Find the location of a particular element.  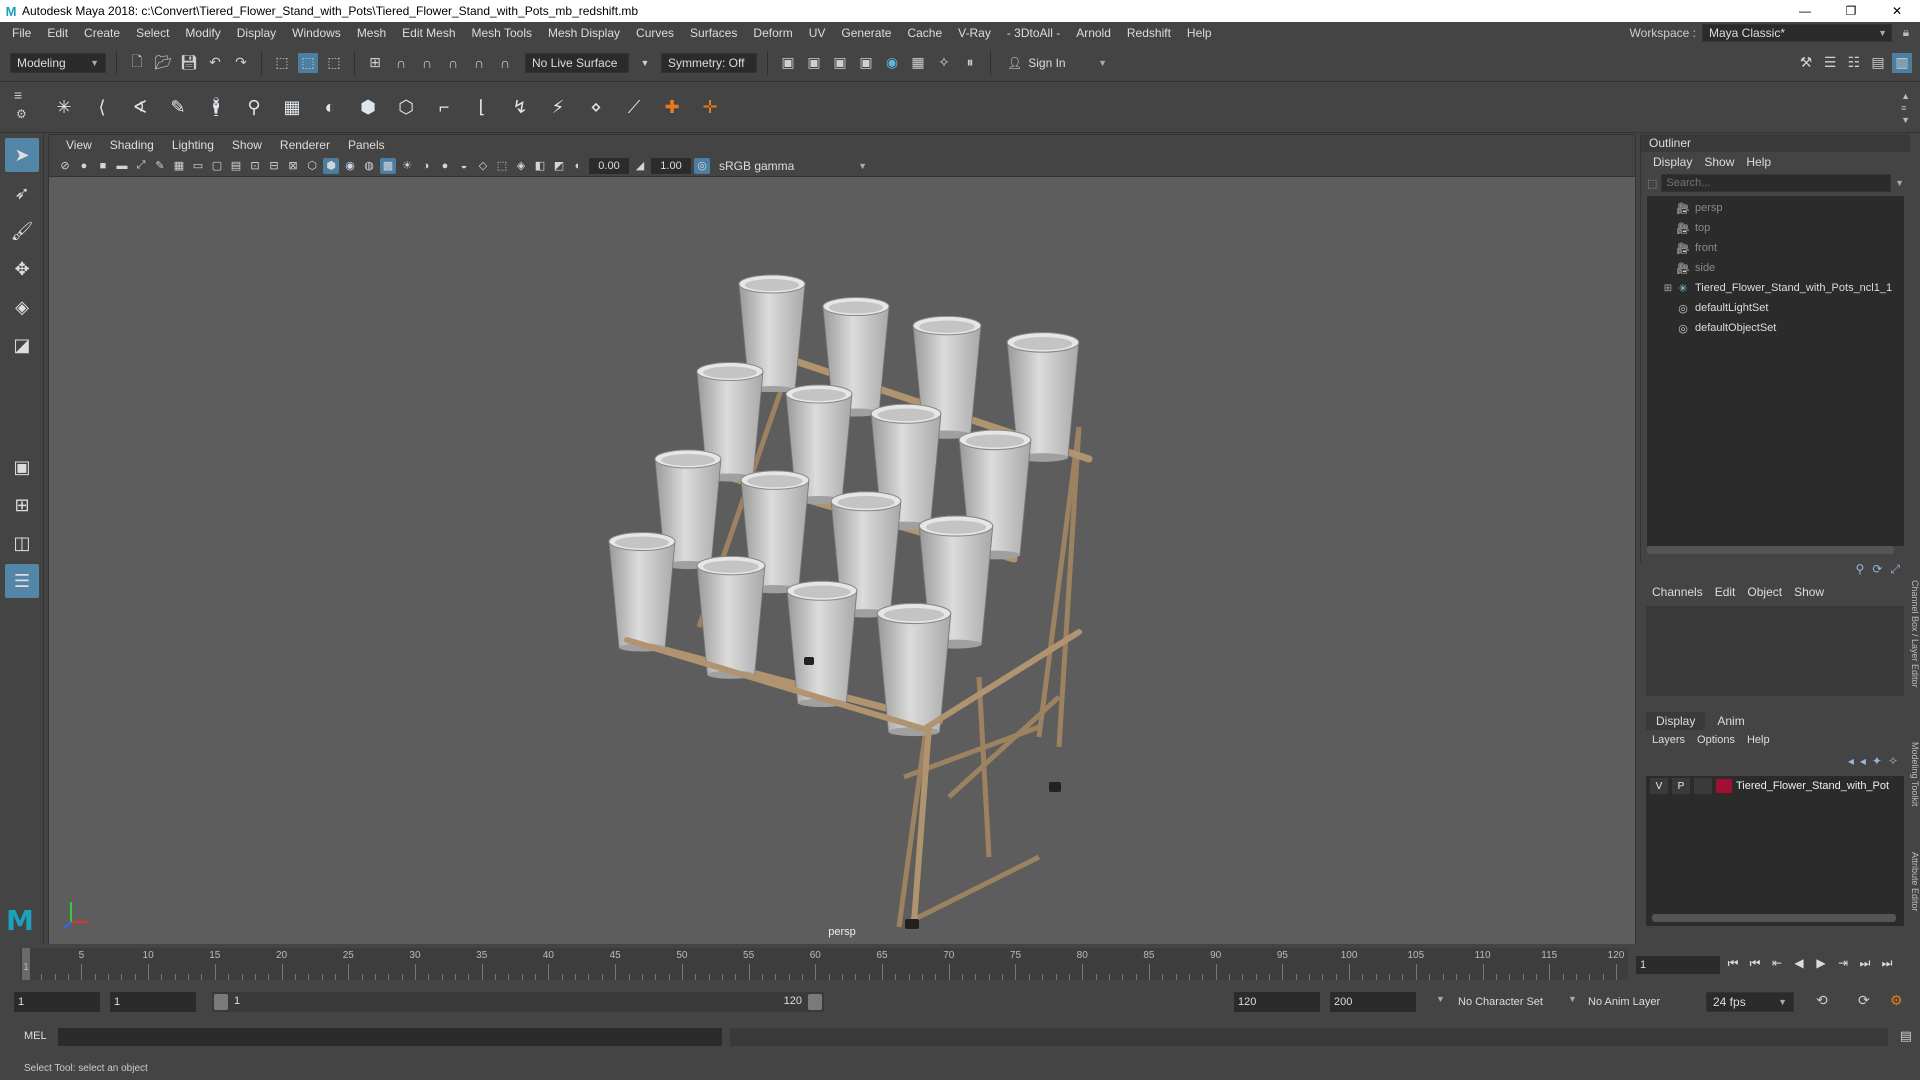

color-management-icon: ◎ is located at coordinates (702, 165).